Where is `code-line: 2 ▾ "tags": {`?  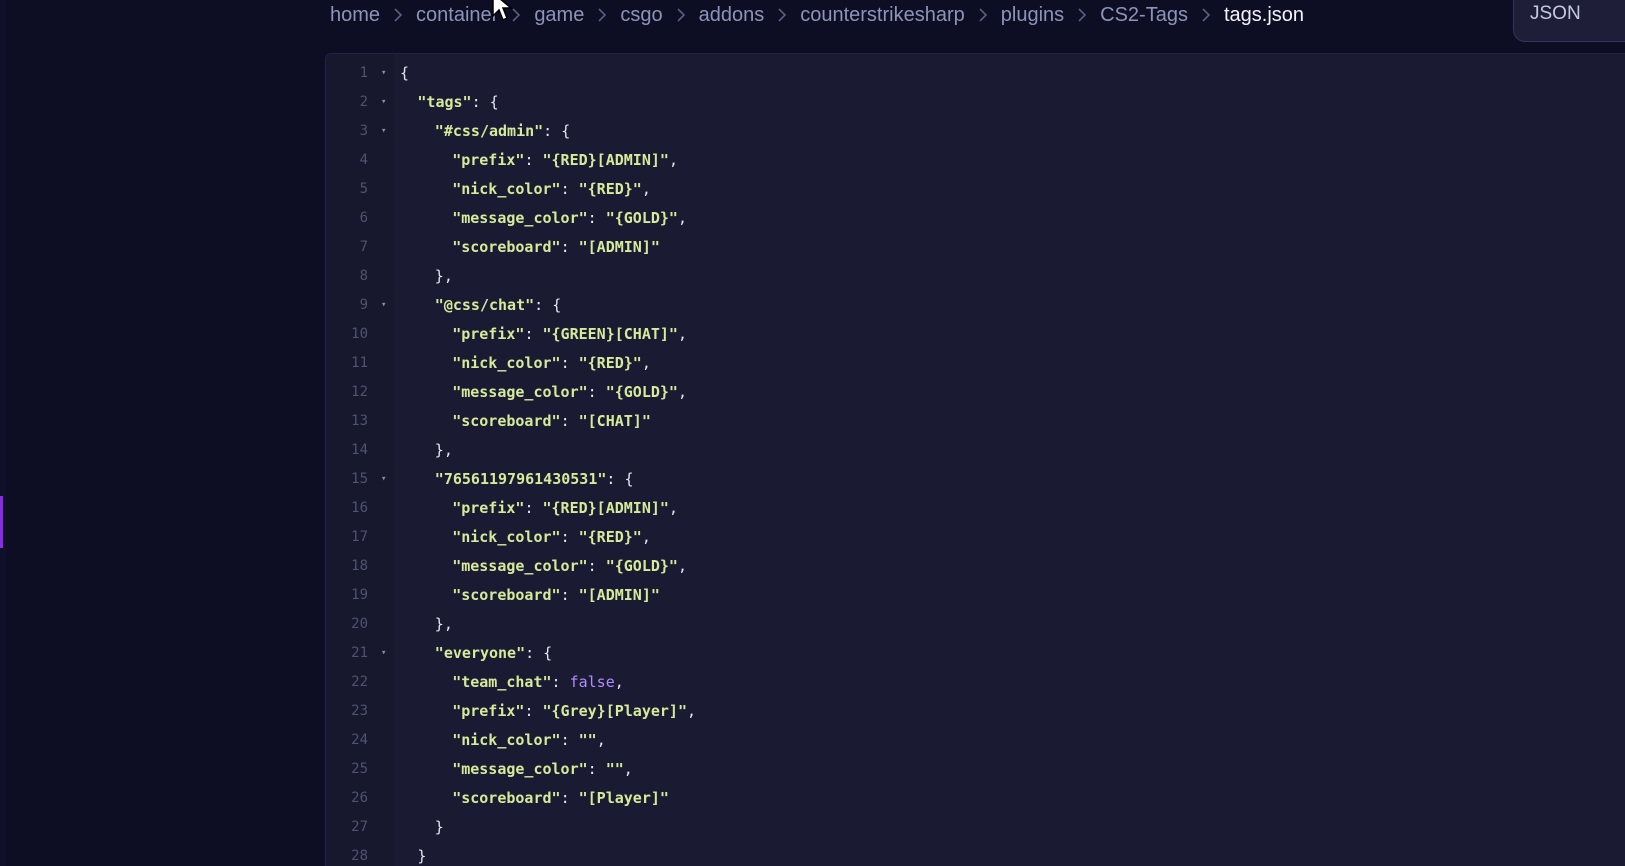 code-line: 2 ▾ "tags": { is located at coordinates (975, 102).